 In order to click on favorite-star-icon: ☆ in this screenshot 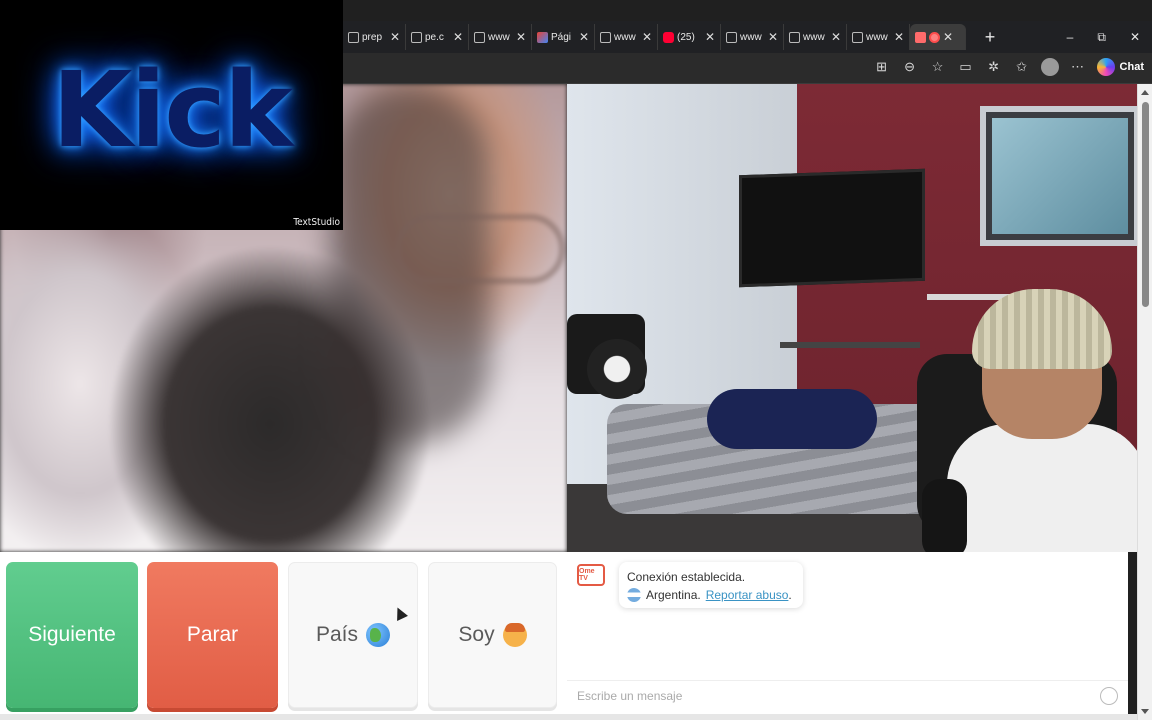, I will do `click(938, 67)`.